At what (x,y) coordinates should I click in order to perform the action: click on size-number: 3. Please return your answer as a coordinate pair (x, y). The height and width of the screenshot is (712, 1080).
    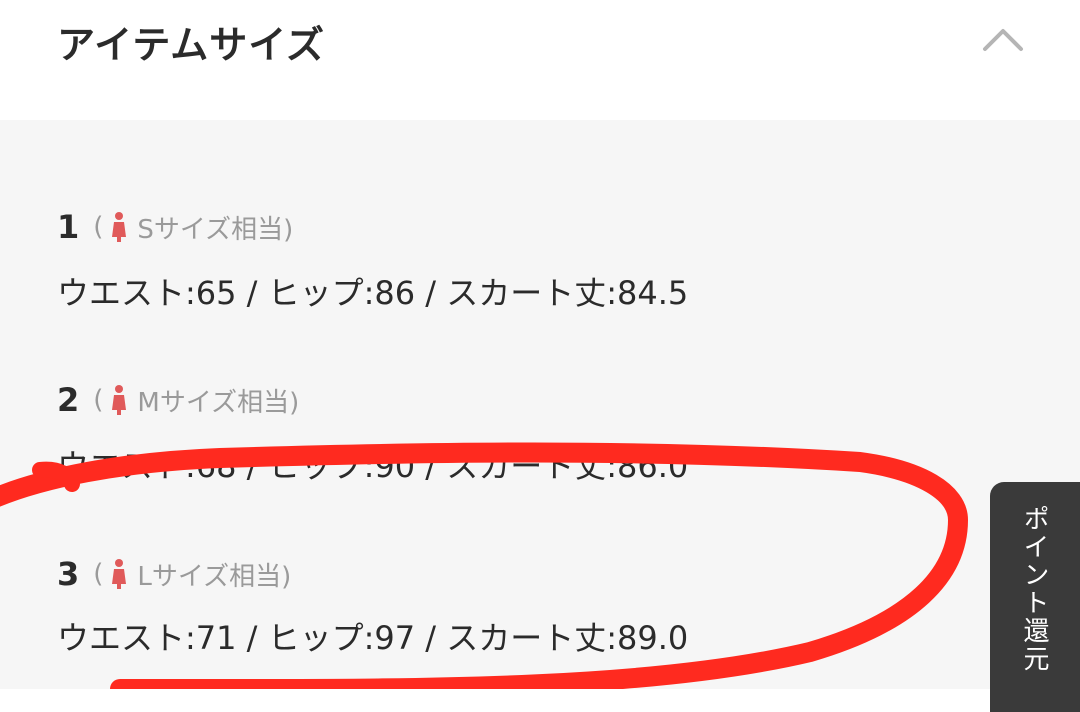
    Looking at the image, I should click on (68, 574).